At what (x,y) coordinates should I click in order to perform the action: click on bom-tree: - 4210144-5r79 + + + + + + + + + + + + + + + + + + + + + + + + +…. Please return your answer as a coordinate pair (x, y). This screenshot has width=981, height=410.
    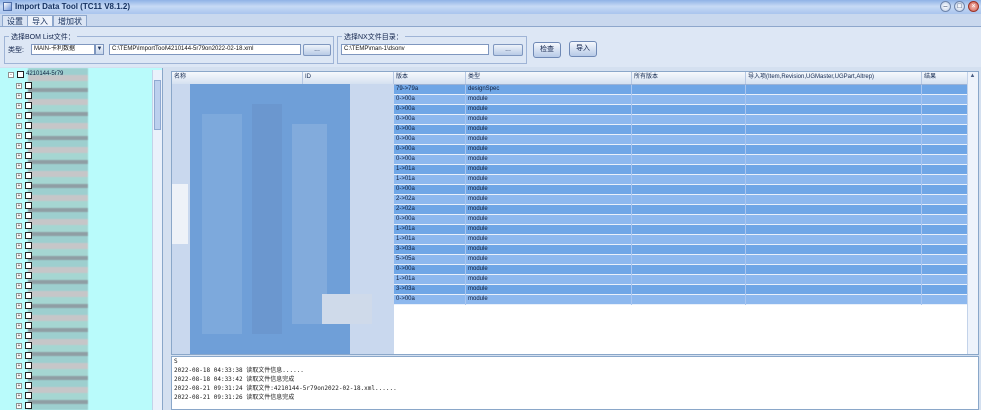
    Looking at the image, I should click on (81, 239).